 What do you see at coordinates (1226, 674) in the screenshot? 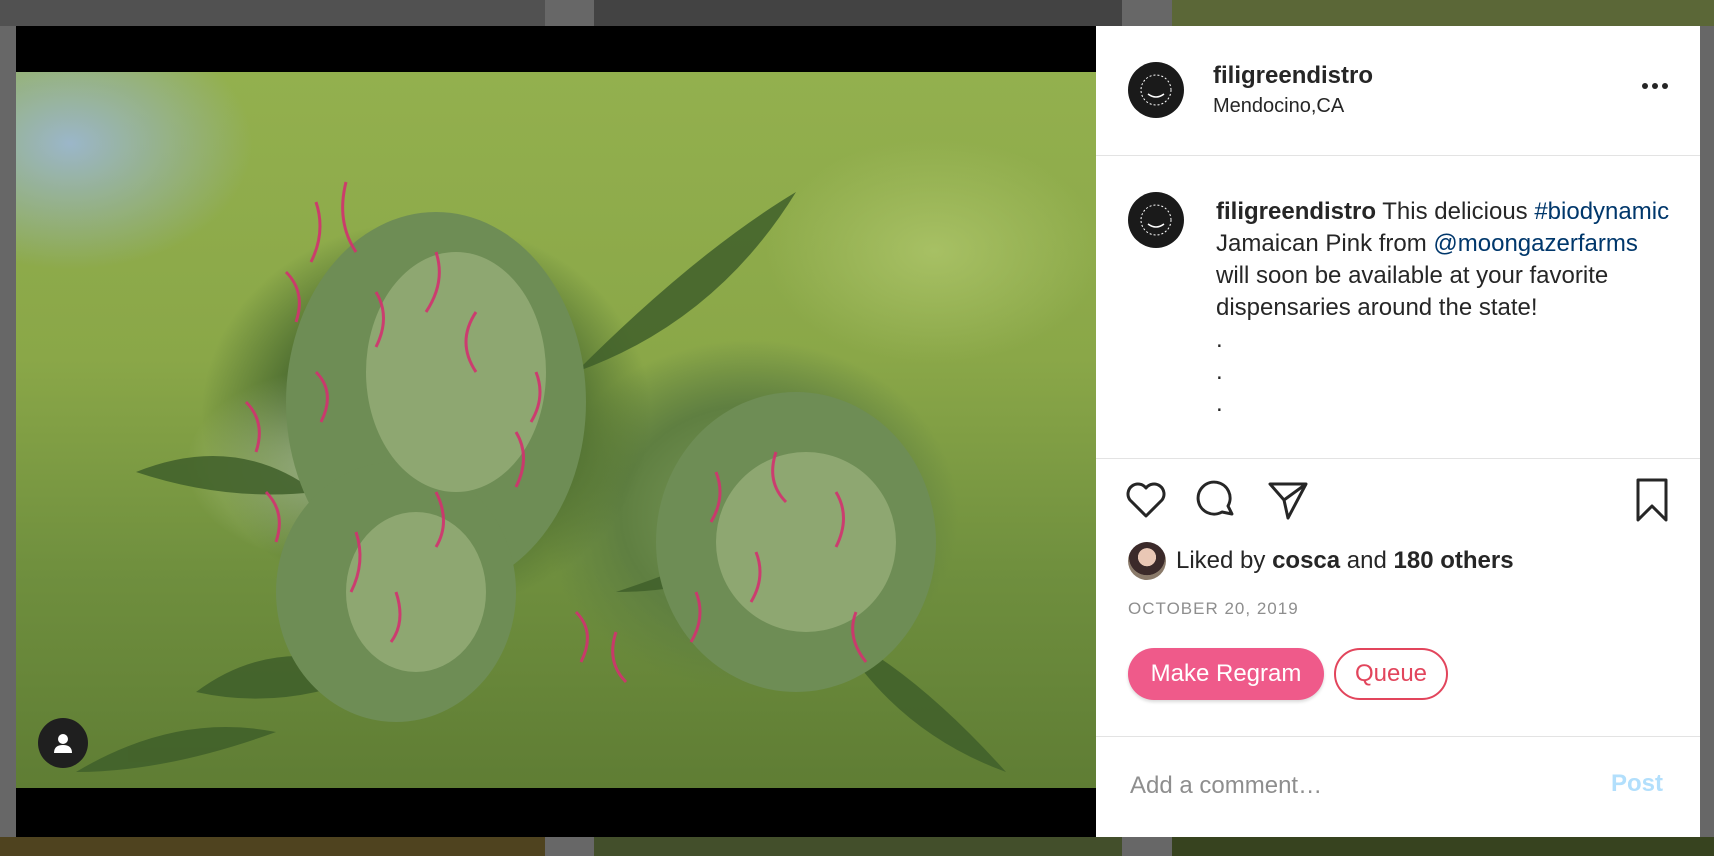
I see `make-regram-button: Make Regram` at bounding box center [1226, 674].